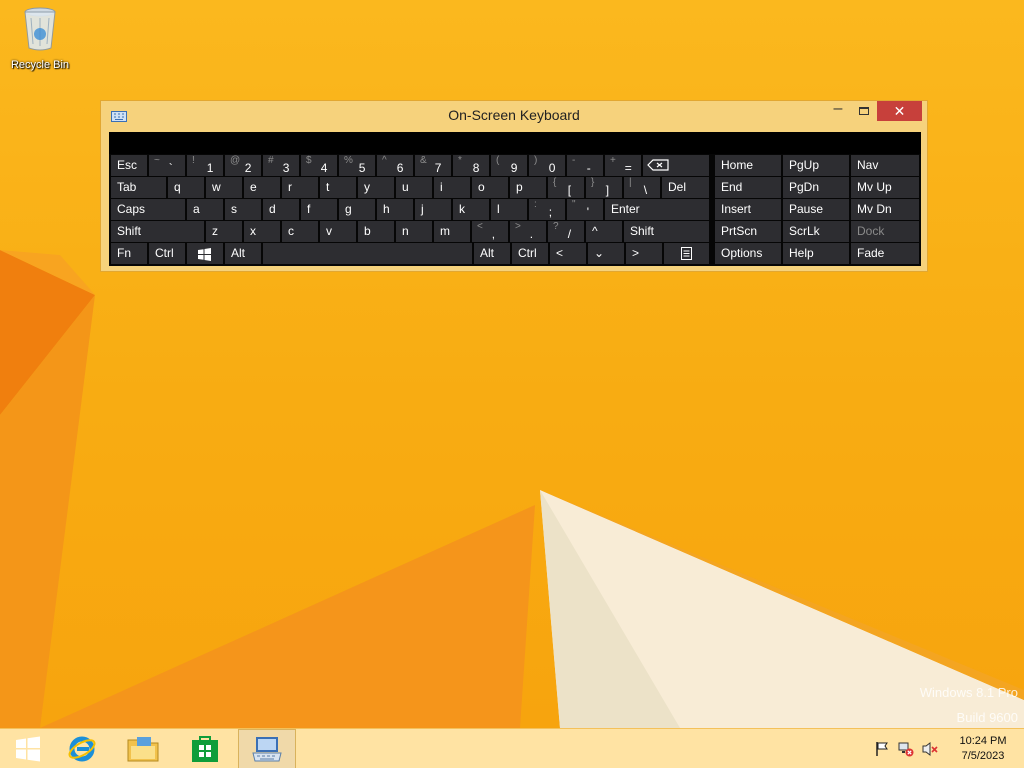  What do you see at coordinates (129, 253) in the screenshot?
I see `key-fn: Fn` at bounding box center [129, 253].